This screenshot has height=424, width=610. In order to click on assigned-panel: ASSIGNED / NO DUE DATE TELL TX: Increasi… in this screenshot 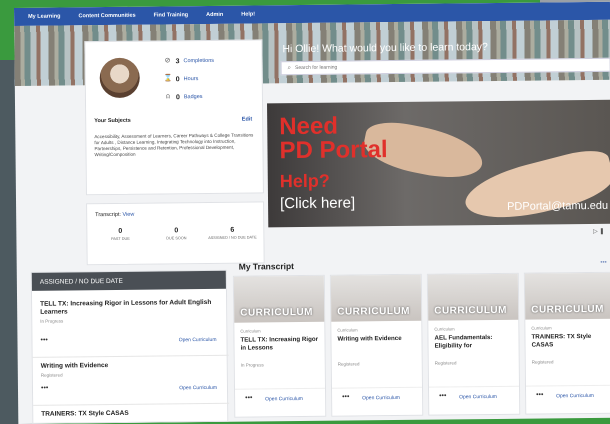, I will do `click(130, 346)`.